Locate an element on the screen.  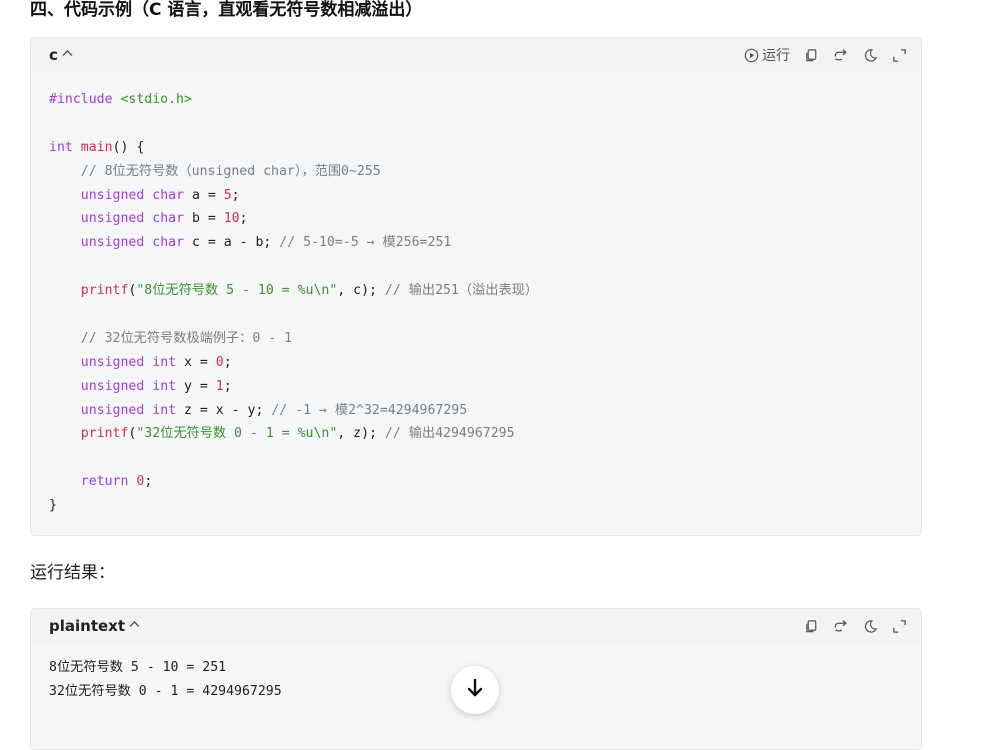
code-token: , c); is located at coordinates (361, 291).